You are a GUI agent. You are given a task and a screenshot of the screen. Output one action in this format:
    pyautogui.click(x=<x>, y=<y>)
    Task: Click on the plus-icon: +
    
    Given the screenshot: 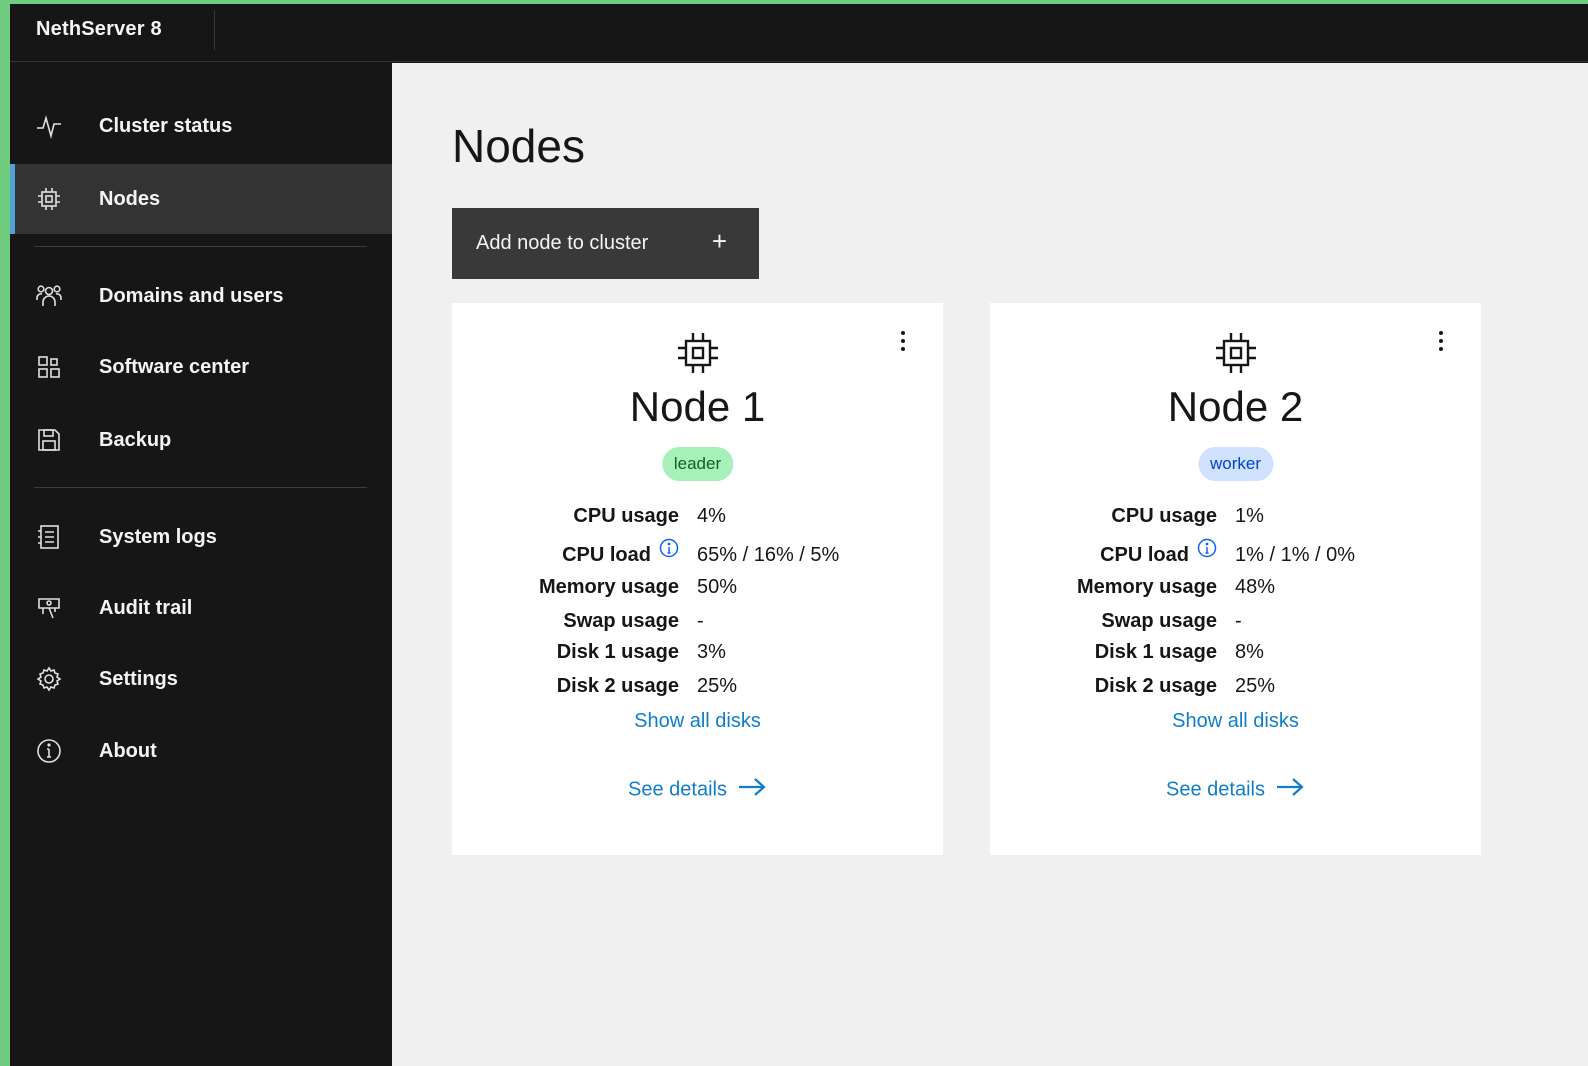 What is the action you would take?
    pyautogui.click(x=719, y=241)
    